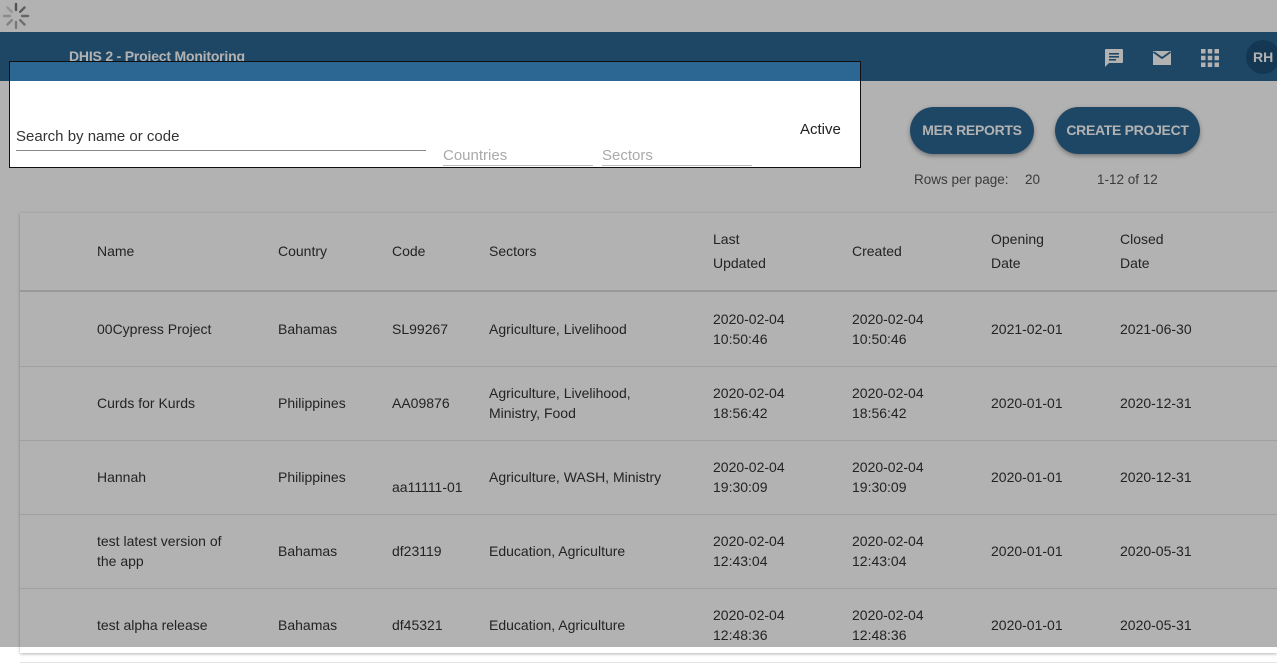 The width and height of the screenshot is (1277, 663). Describe the element at coordinates (435, 71) in the screenshot. I see `dialog-header` at that location.